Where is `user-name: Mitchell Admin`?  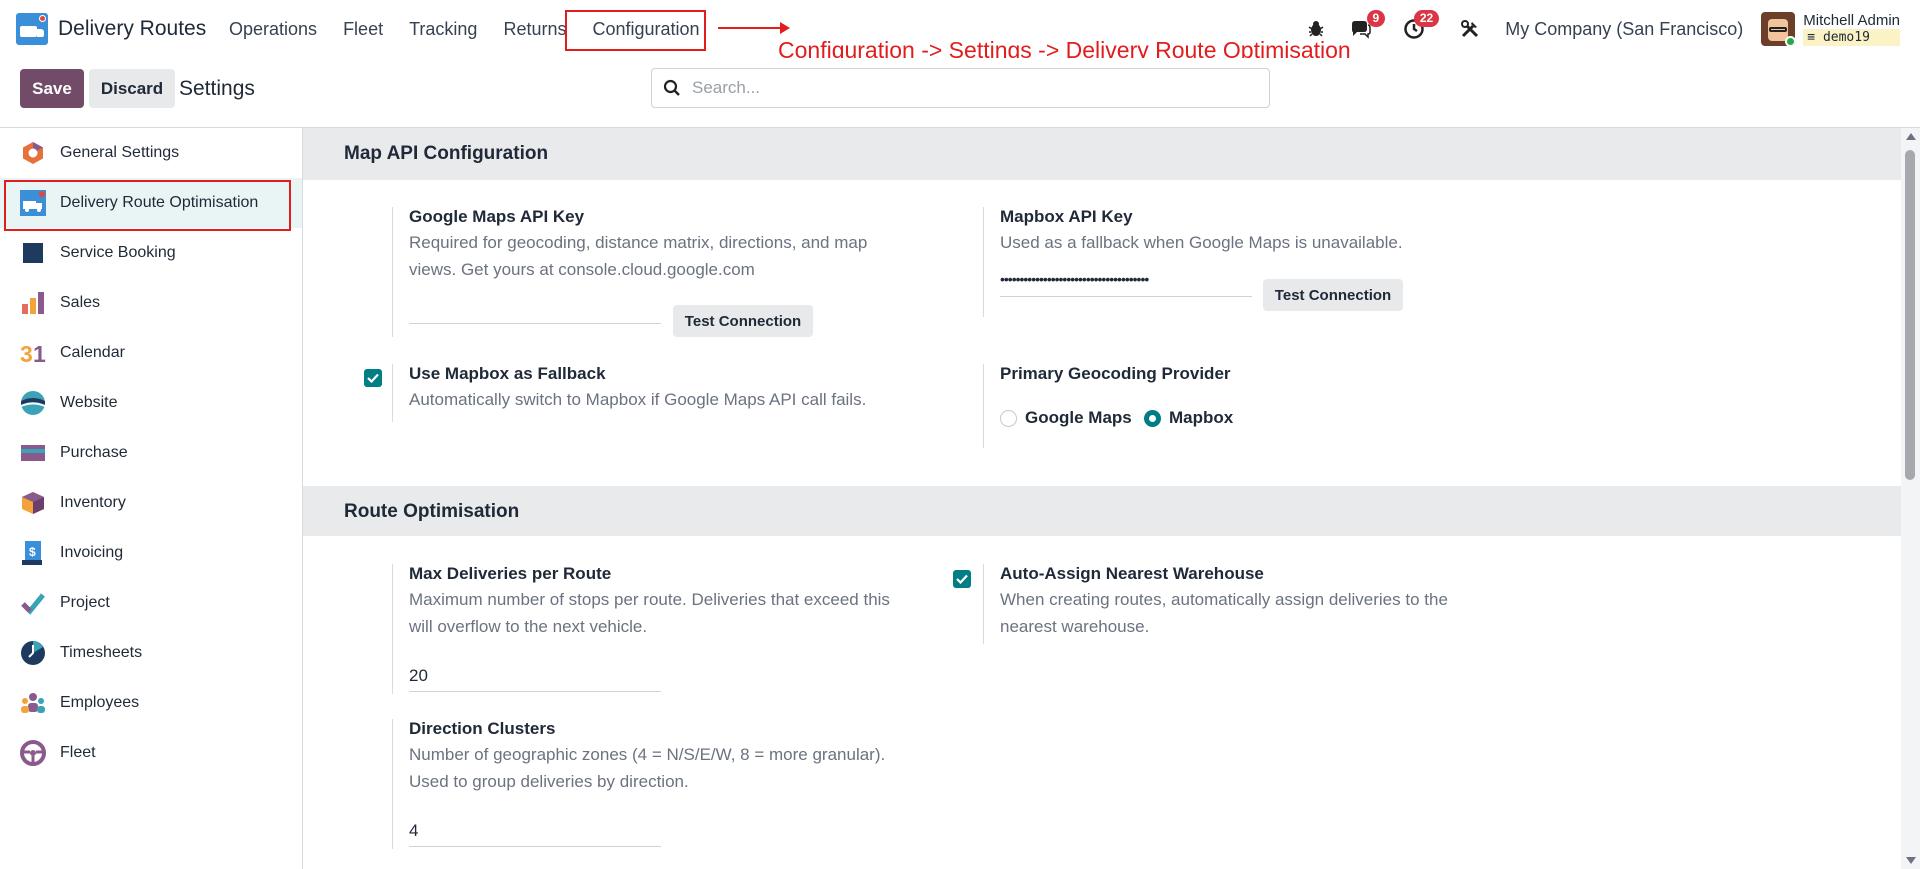
user-name: Mitchell Admin is located at coordinates (1851, 20).